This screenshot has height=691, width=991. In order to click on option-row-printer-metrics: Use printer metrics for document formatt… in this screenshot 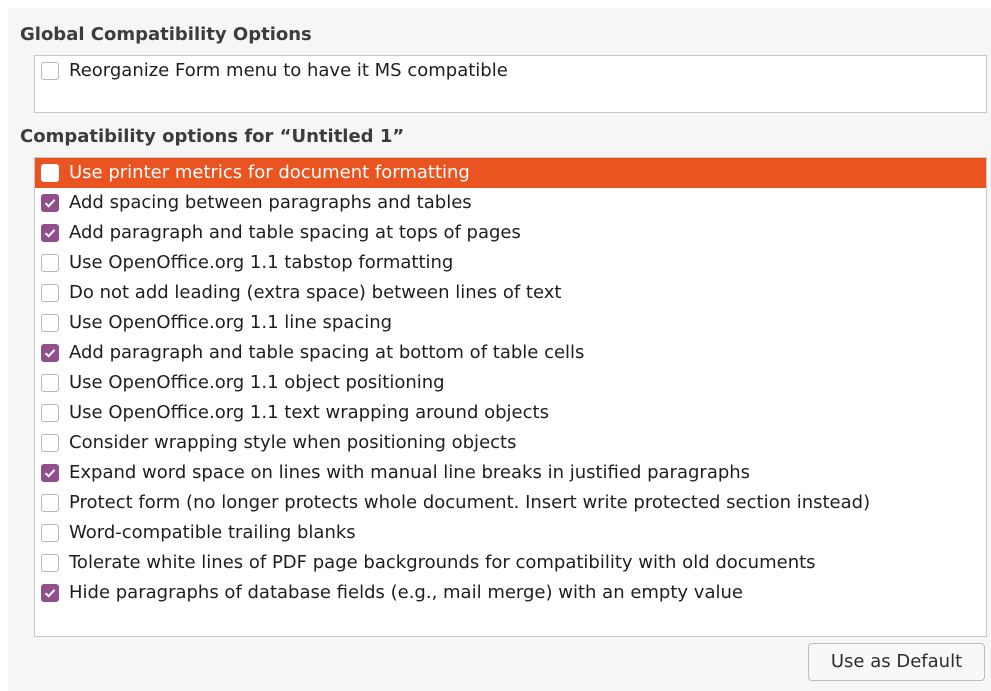, I will do `click(510, 173)`.